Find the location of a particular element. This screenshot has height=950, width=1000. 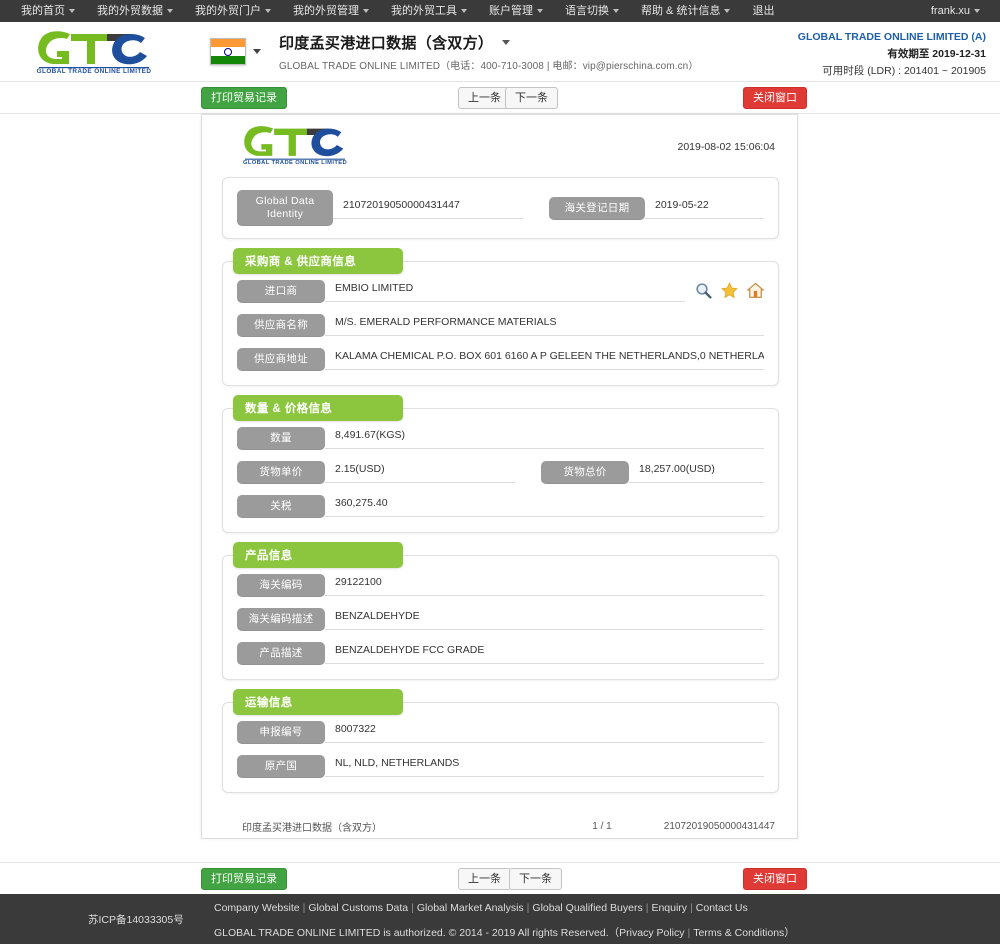

next-record-button-bottom: 下一条 is located at coordinates (535, 879).